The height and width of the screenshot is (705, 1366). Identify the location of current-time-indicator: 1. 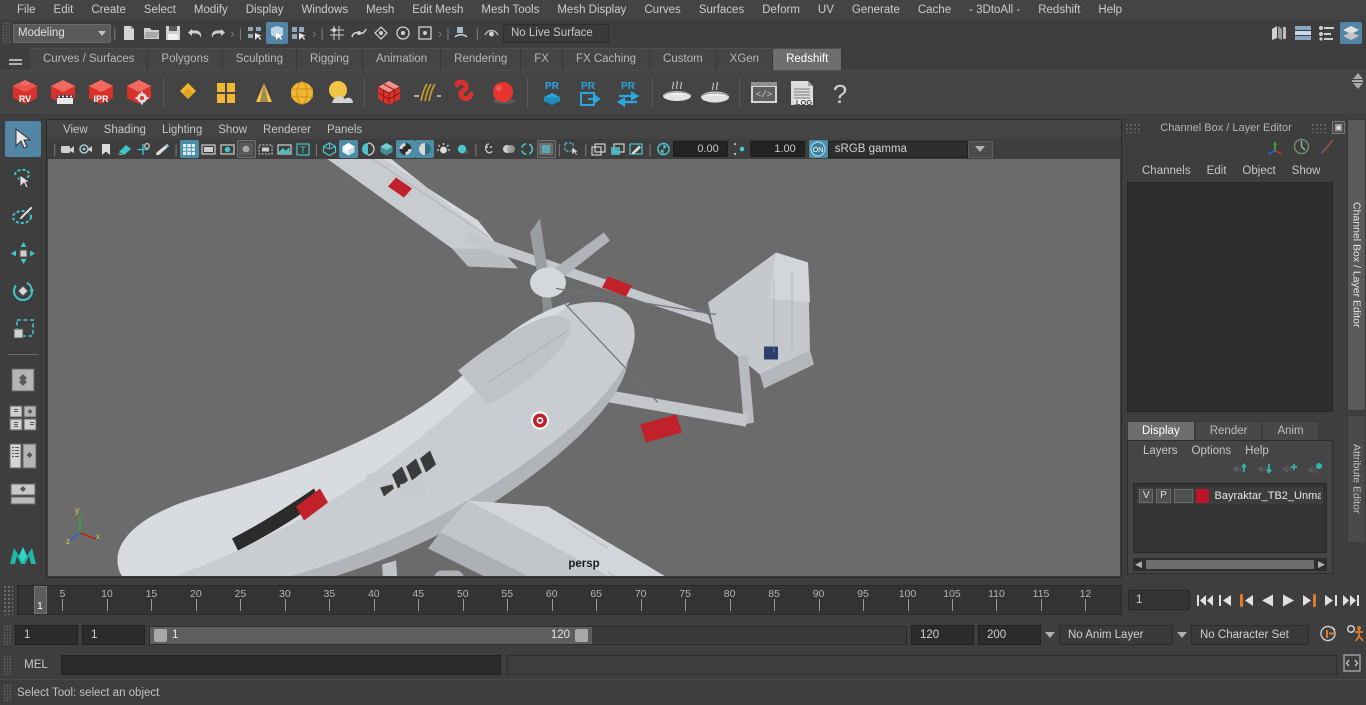
(40, 600).